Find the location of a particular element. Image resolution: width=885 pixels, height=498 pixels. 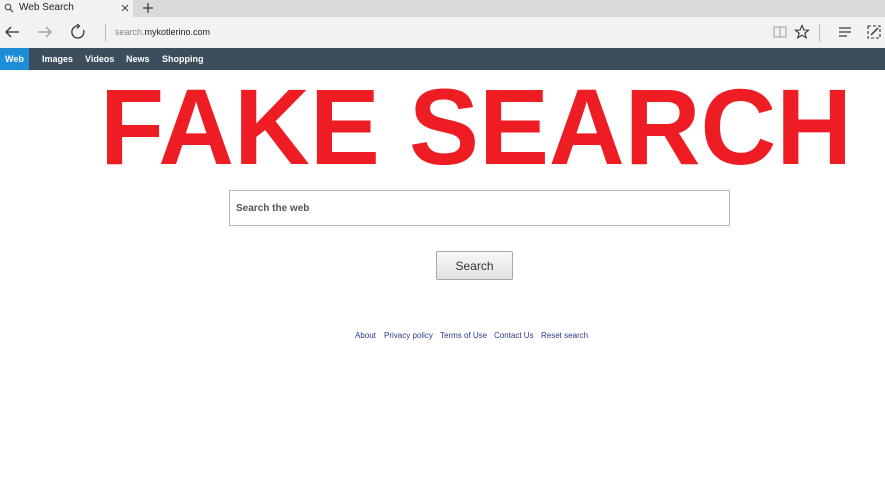

footer-link-about: About is located at coordinates (365, 335).